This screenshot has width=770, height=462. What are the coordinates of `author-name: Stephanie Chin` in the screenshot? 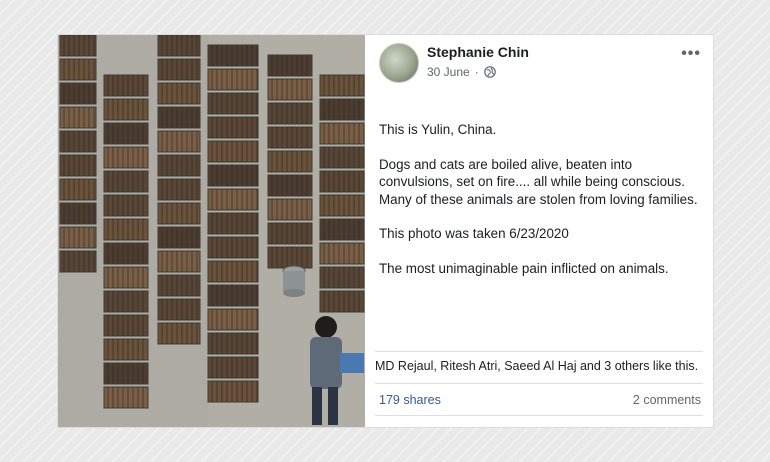 It's located at (478, 52).